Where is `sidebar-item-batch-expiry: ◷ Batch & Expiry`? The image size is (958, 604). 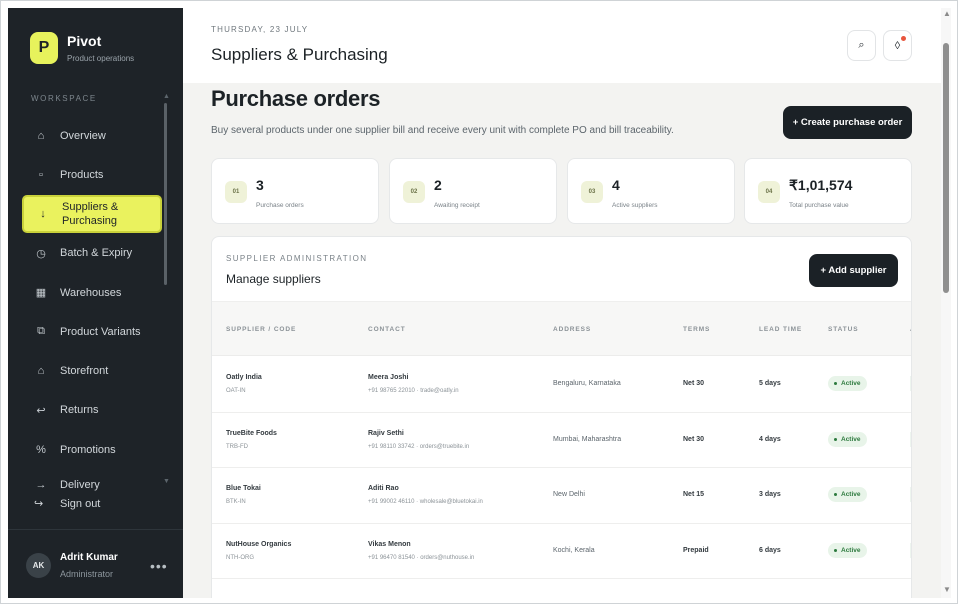 sidebar-item-batch-expiry: ◷ Batch & Expiry is located at coordinates (92, 253).